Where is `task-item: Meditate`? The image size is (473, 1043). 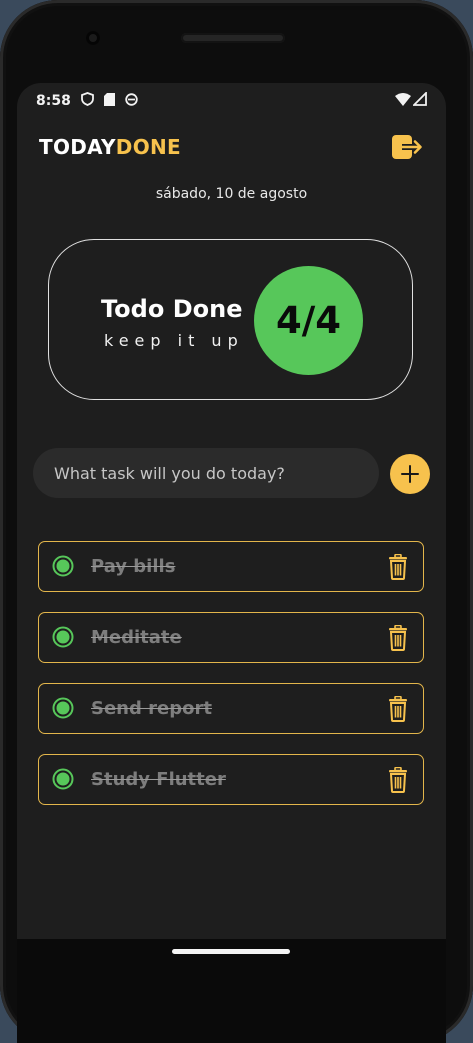
task-item: Meditate is located at coordinates (231, 637).